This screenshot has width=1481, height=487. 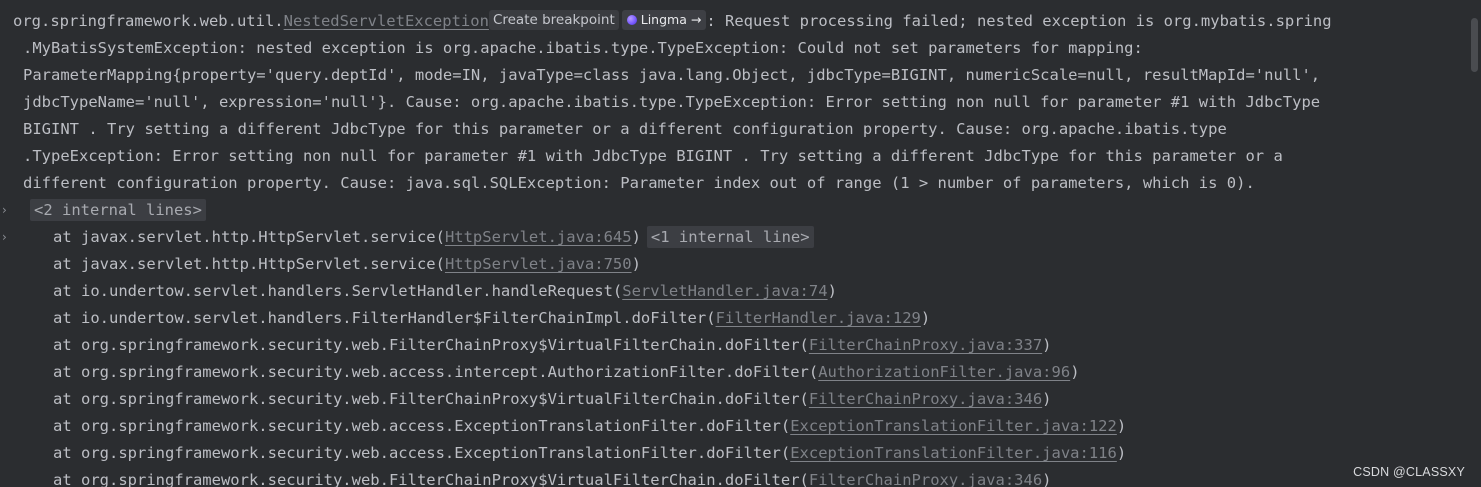 What do you see at coordinates (148, 21) in the screenshot?
I see `exception-package: org.springframework.web.util.` at bounding box center [148, 21].